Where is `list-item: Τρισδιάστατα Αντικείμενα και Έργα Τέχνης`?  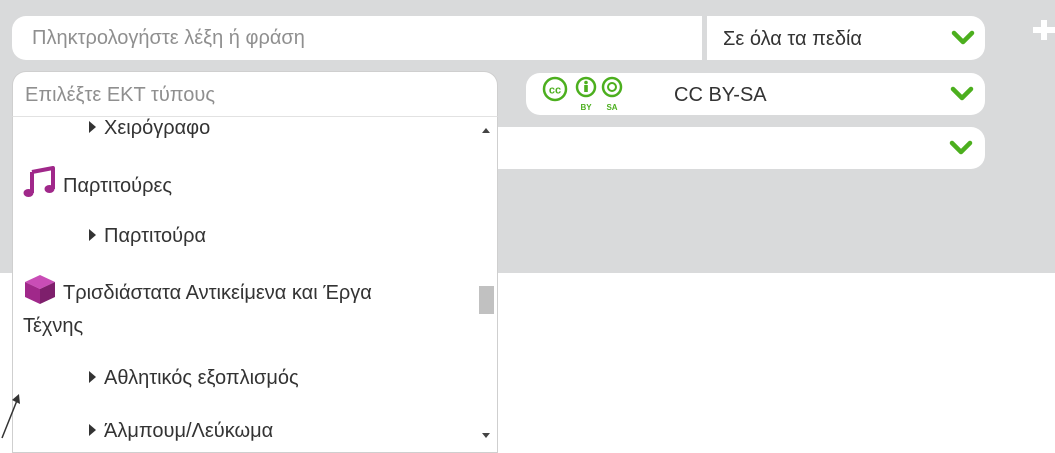
list-item: Τρισδιάστατα Αντικείμενα και Έργα Τέχνης is located at coordinates (243, 308).